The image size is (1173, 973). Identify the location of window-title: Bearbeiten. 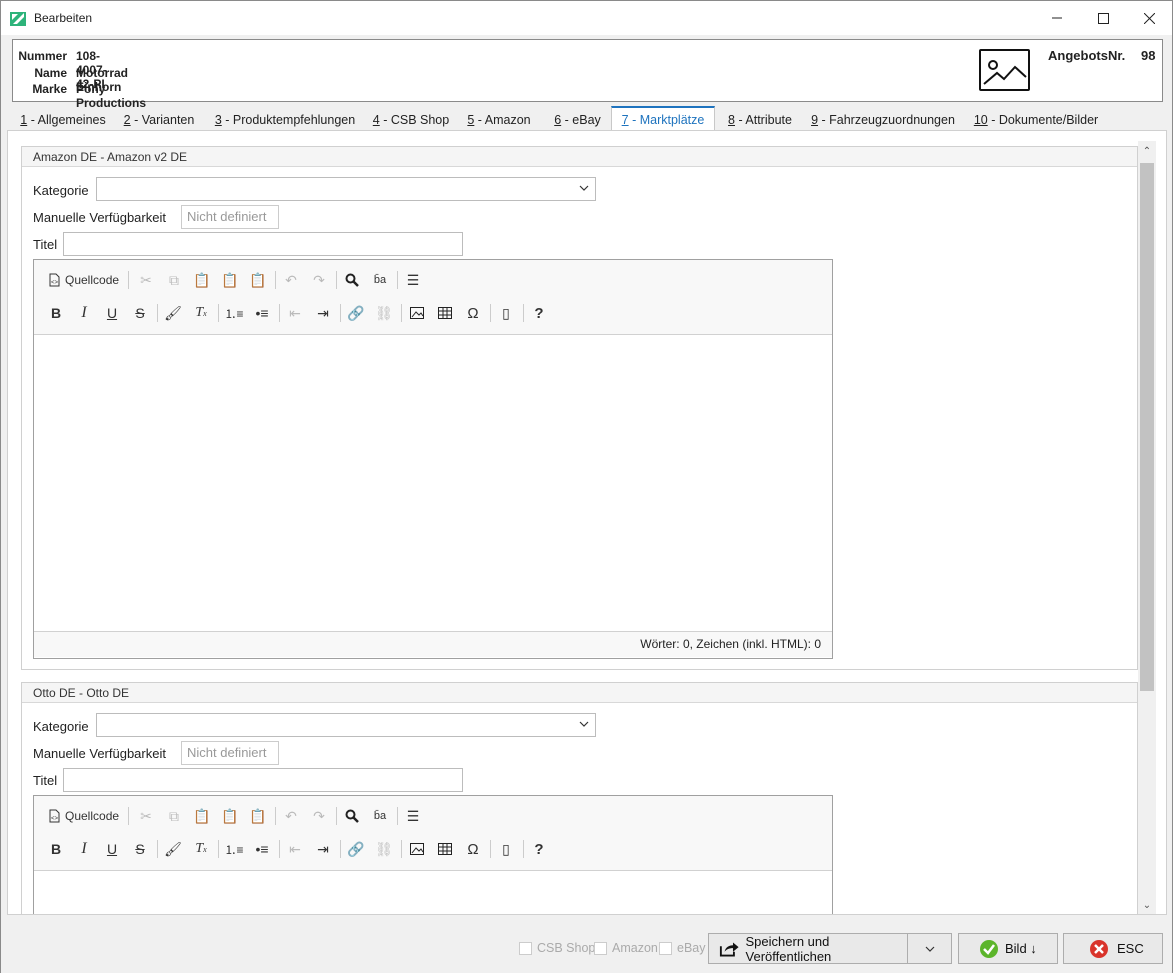
(63, 18).